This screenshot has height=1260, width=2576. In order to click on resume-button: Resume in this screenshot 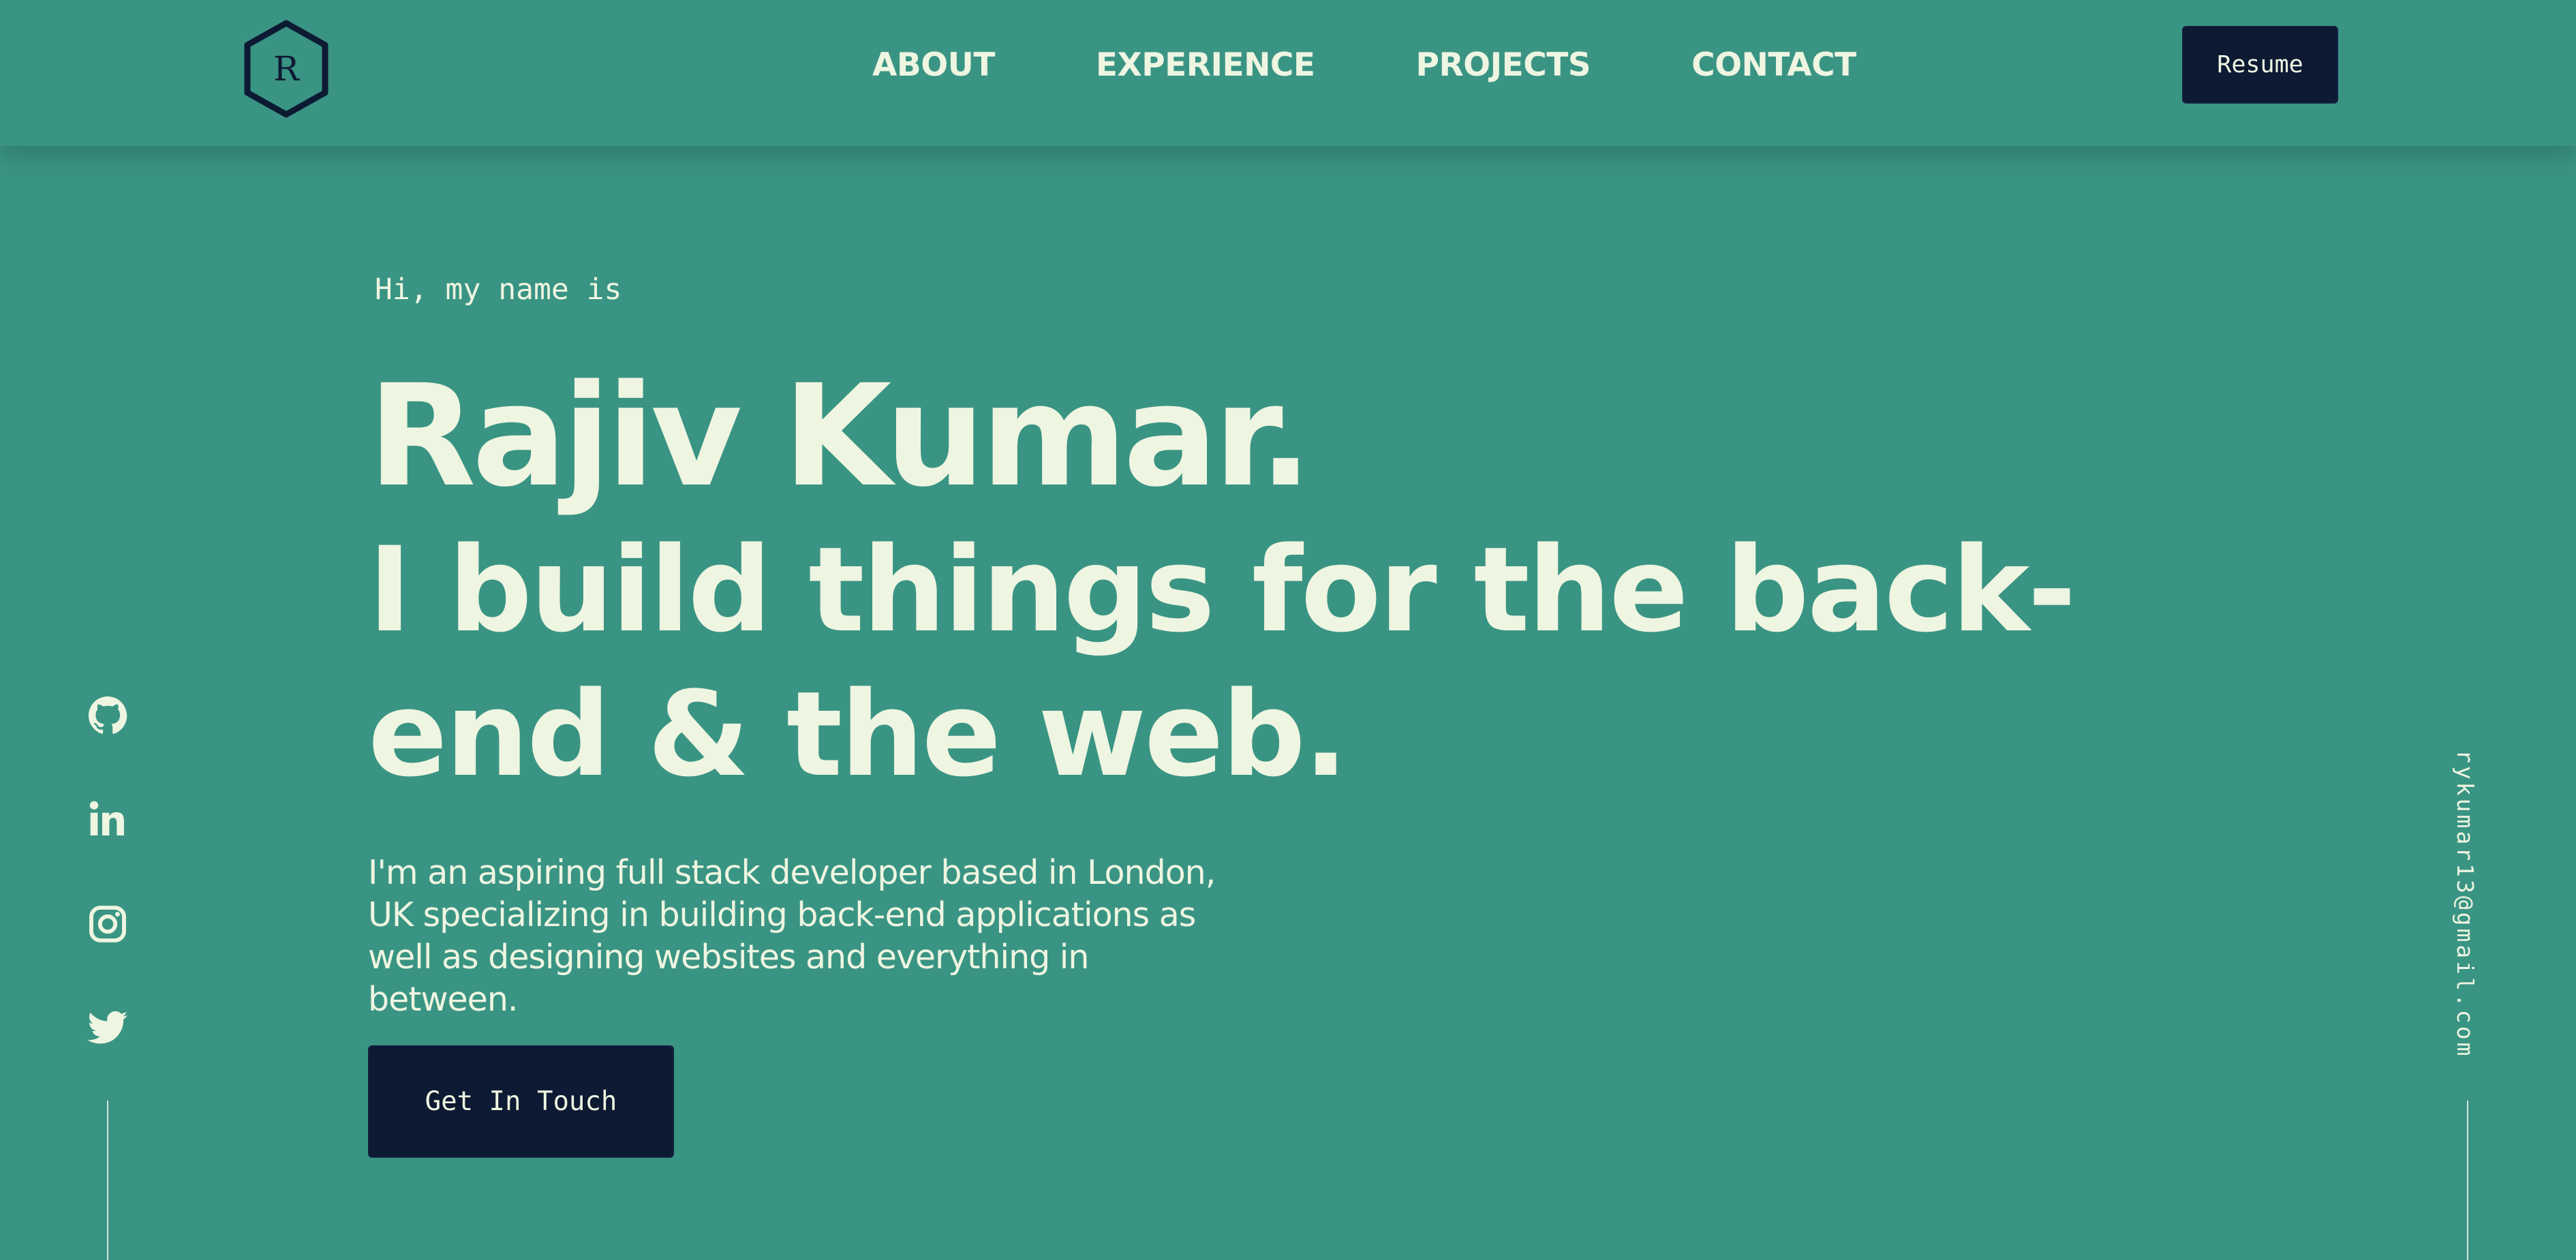, I will do `click(2260, 65)`.